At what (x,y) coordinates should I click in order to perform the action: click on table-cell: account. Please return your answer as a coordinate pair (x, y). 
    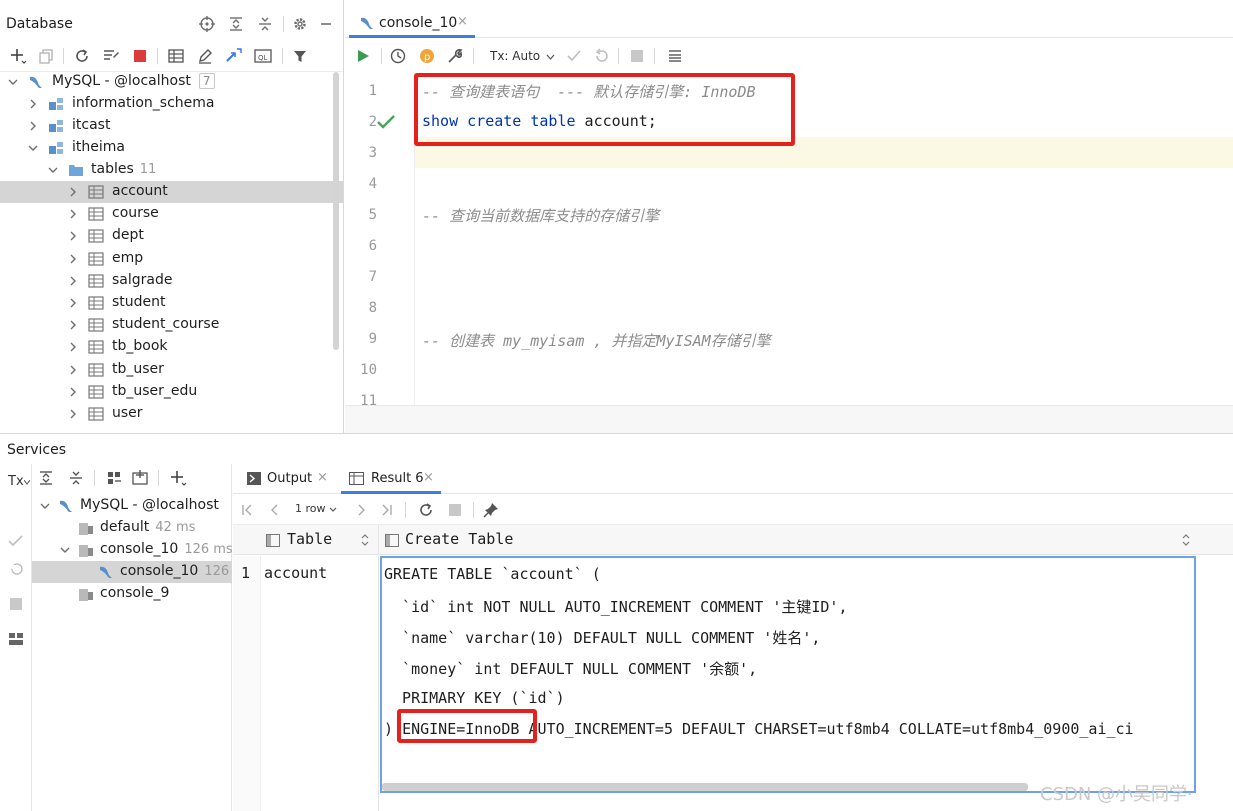
    Looking at the image, I should click on (320, 683).